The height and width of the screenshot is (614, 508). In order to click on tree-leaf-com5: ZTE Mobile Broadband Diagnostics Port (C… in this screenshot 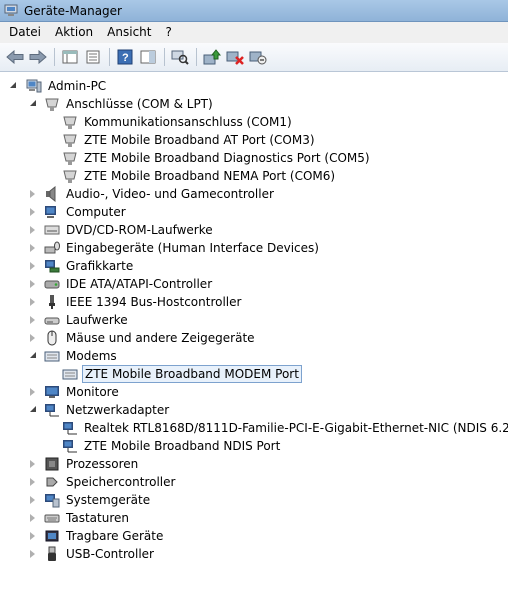, I will do `click(217, 158)`.